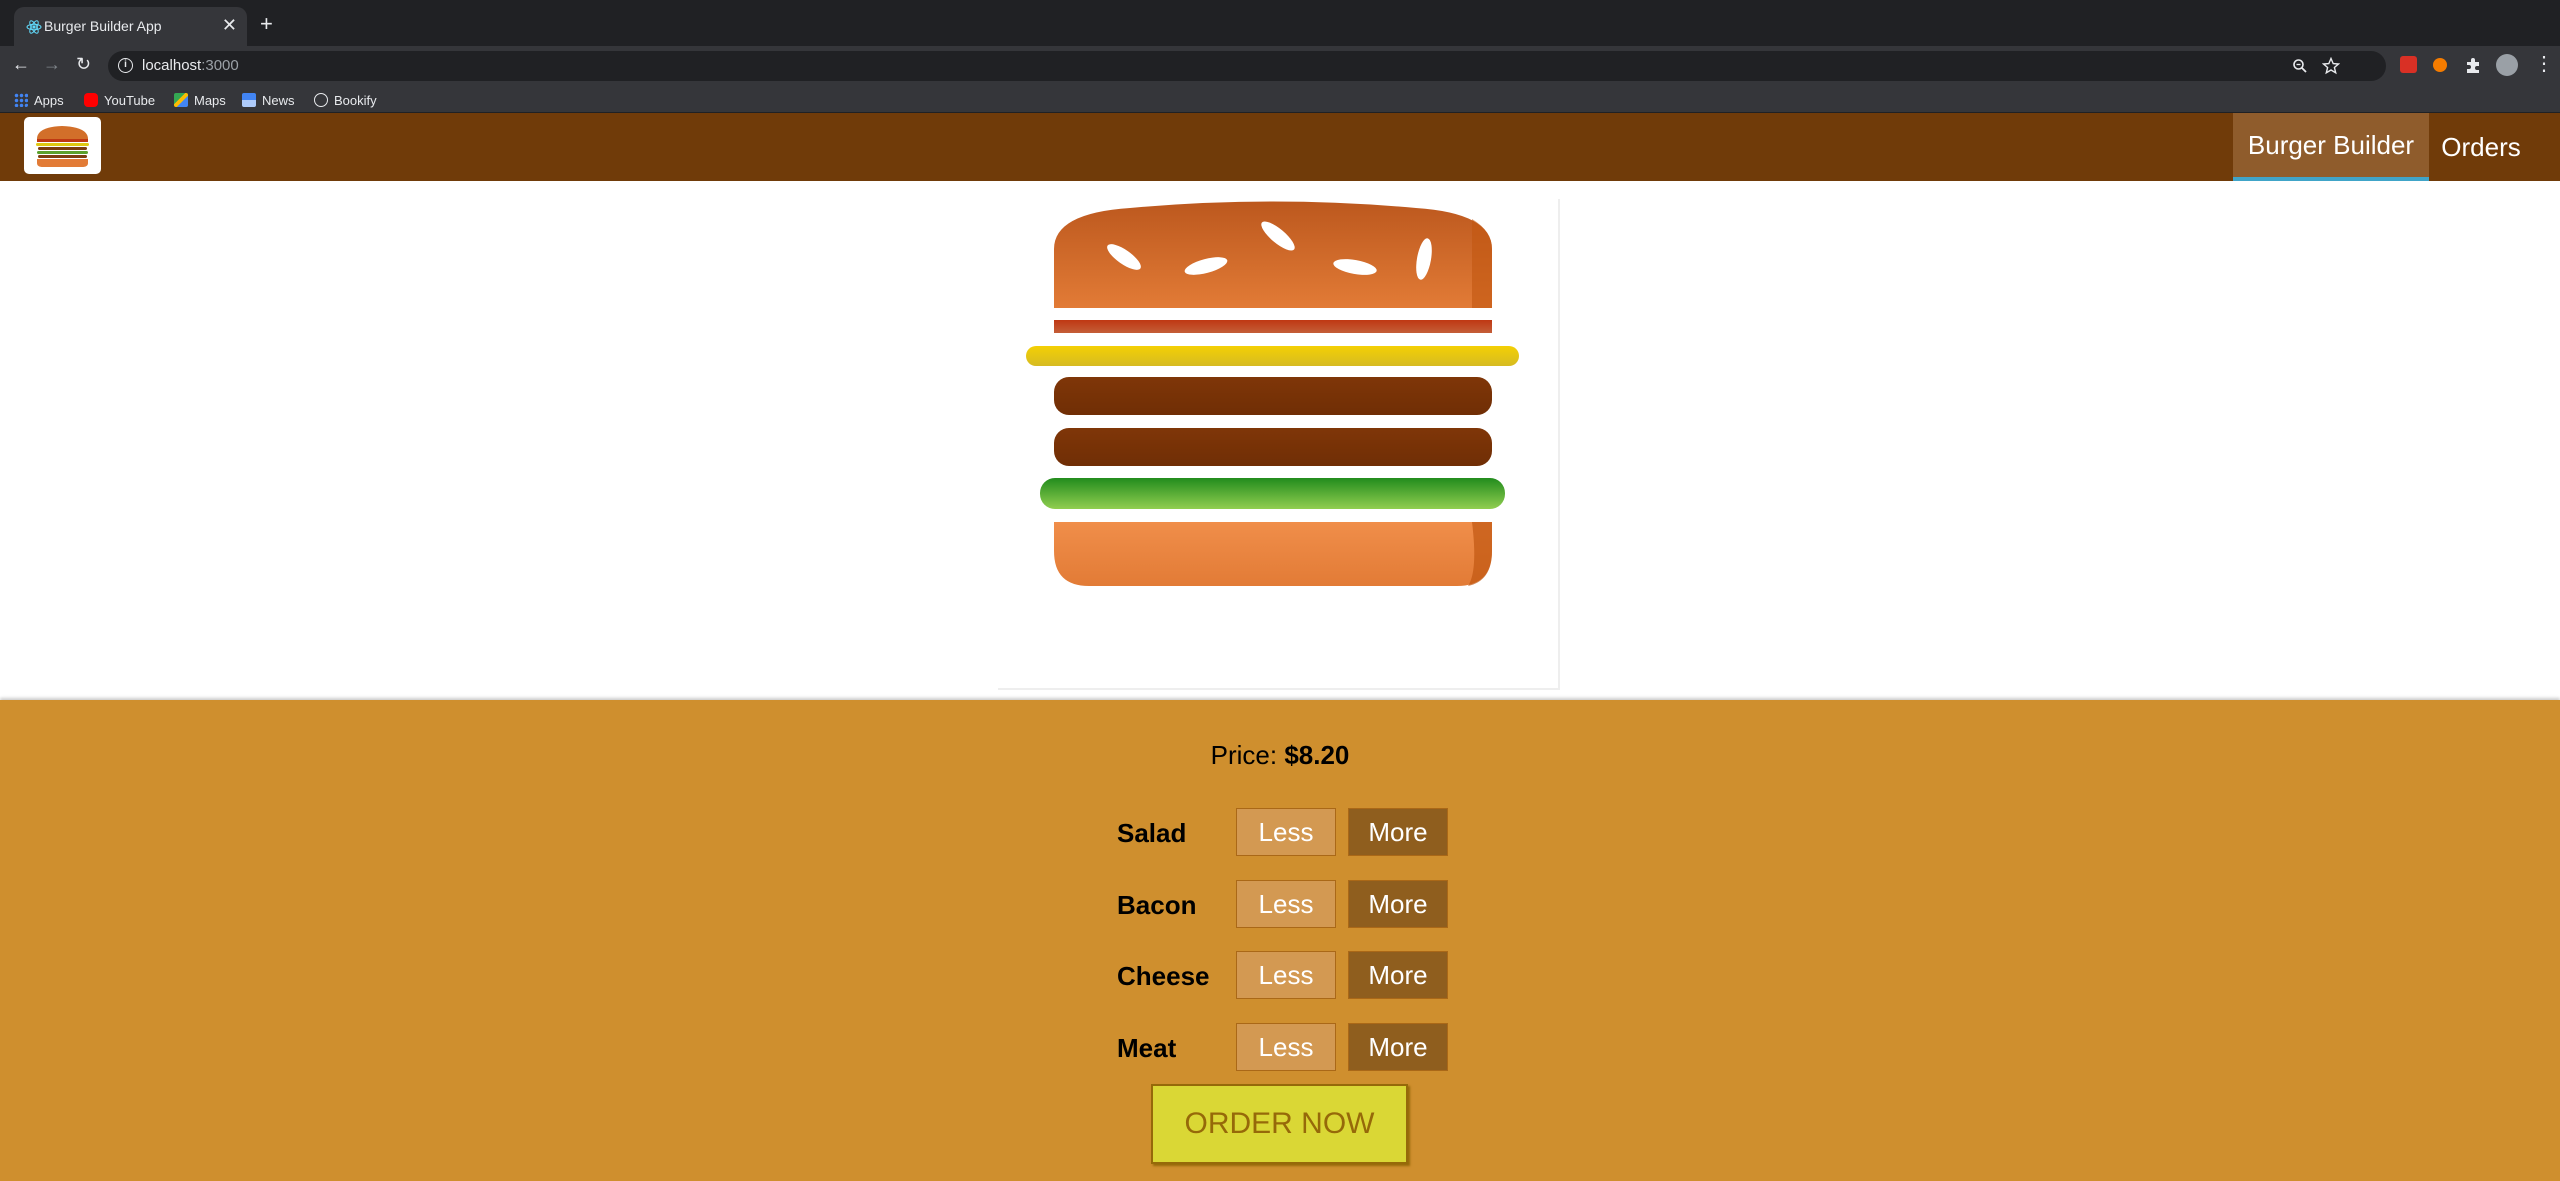 The image size is (2560, 1181). I want to click on salad-layer, so click(1272, 493).